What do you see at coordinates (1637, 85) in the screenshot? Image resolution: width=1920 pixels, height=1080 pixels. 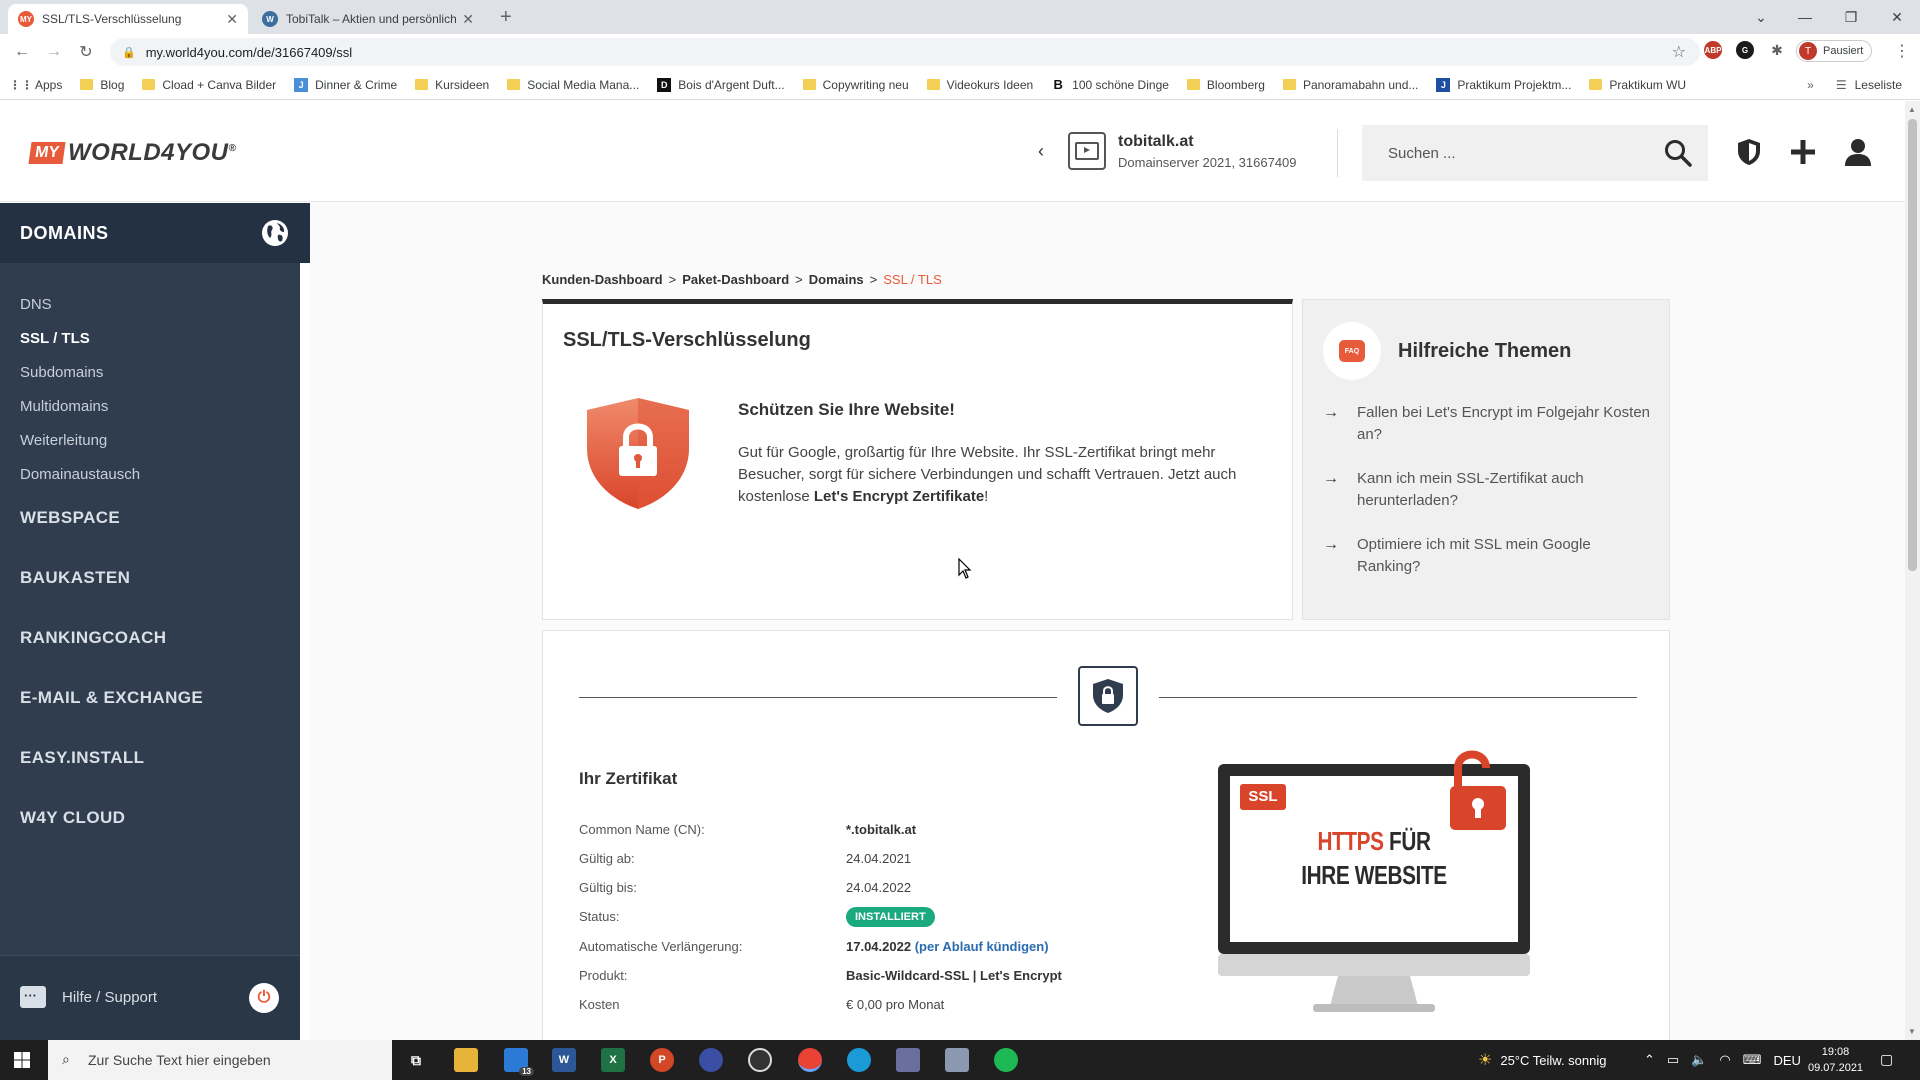 I see `bookmark-folder: Praktikum WU` at bounding box center [1637, 85].